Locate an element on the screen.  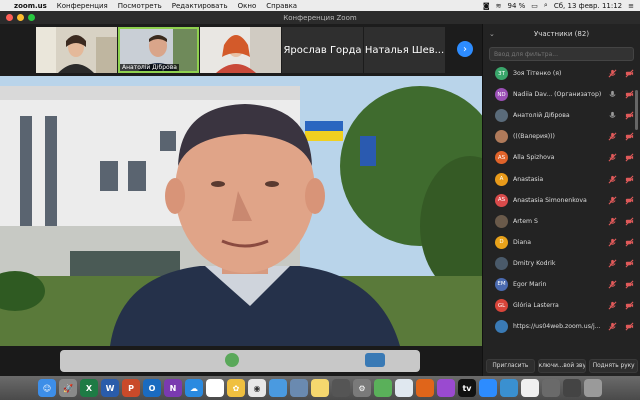
word-icon: W is located at coordinates (110, 388).